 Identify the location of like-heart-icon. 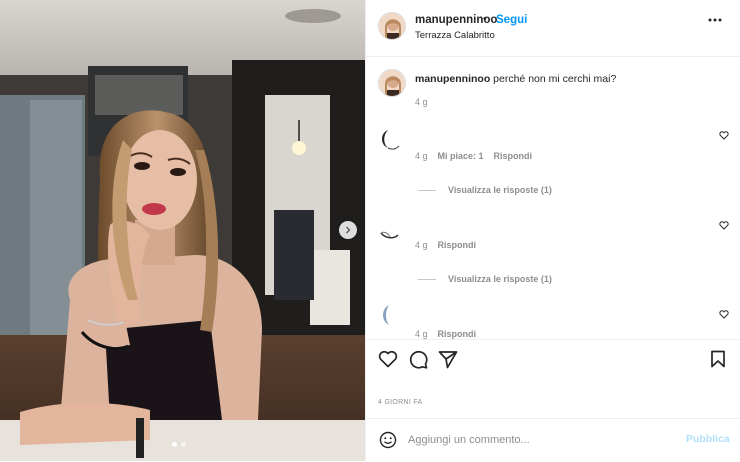
(388, 359).